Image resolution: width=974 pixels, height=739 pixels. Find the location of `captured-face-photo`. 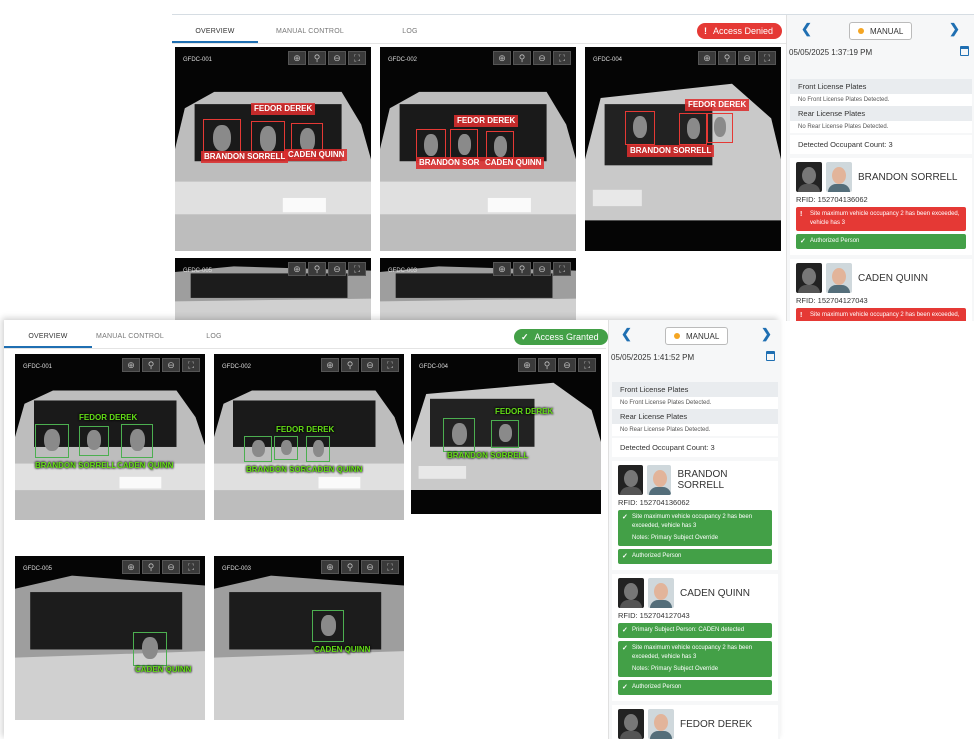

captured-face-photo is located at coordinates (809, 278).